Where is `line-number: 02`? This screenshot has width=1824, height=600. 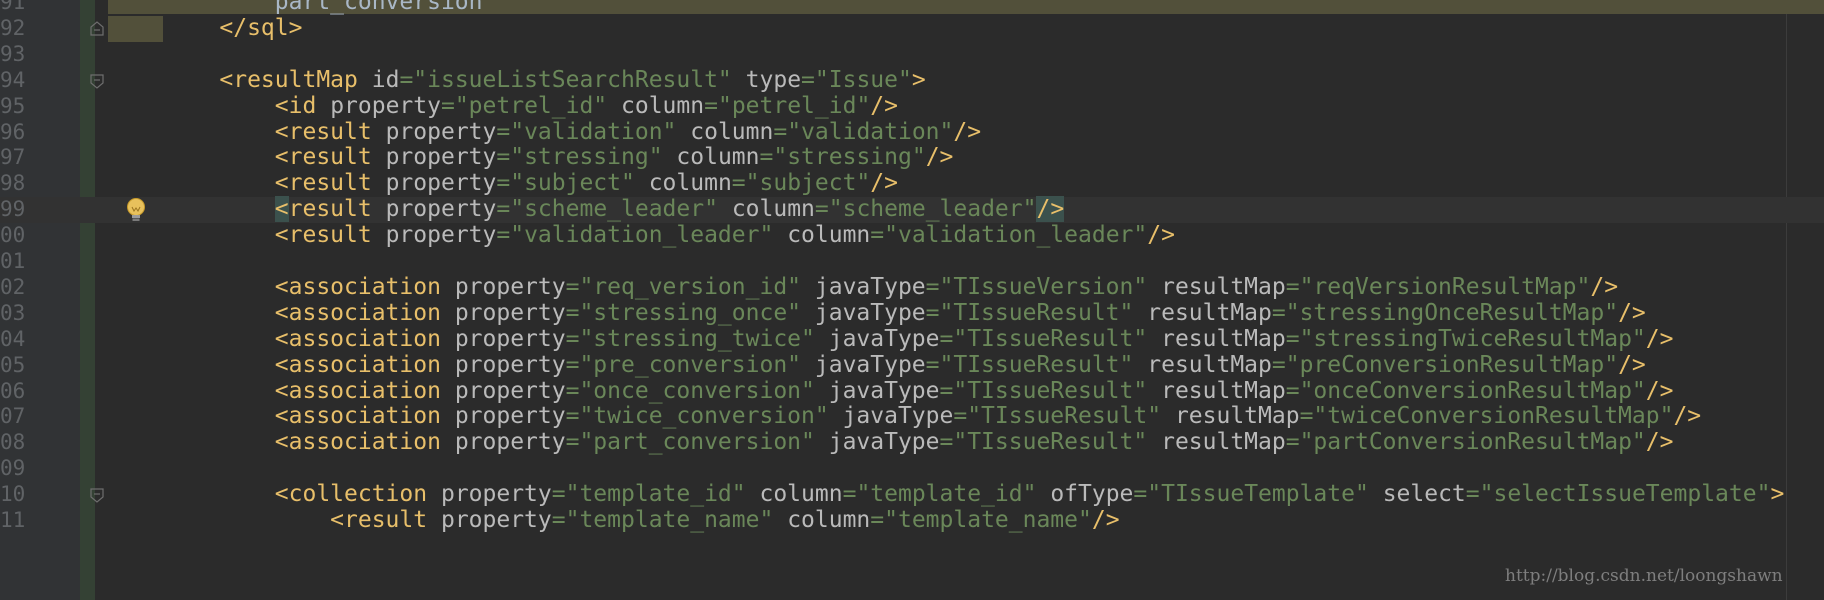 line-number: 02 is located at coordinates (13, 286).